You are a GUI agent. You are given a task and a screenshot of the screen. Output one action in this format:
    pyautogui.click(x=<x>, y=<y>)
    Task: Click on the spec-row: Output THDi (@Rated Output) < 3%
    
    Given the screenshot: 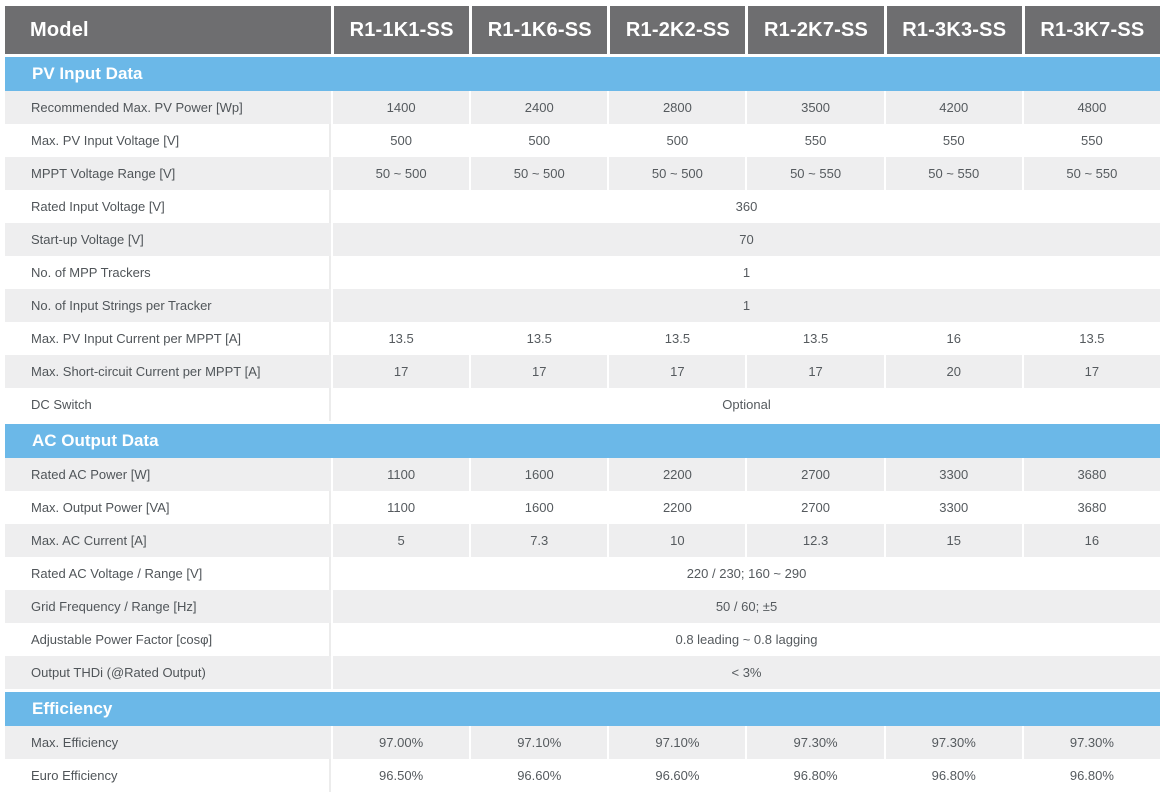 What is the action you would take?
    pyautogui.click(x=582, y=672)
    